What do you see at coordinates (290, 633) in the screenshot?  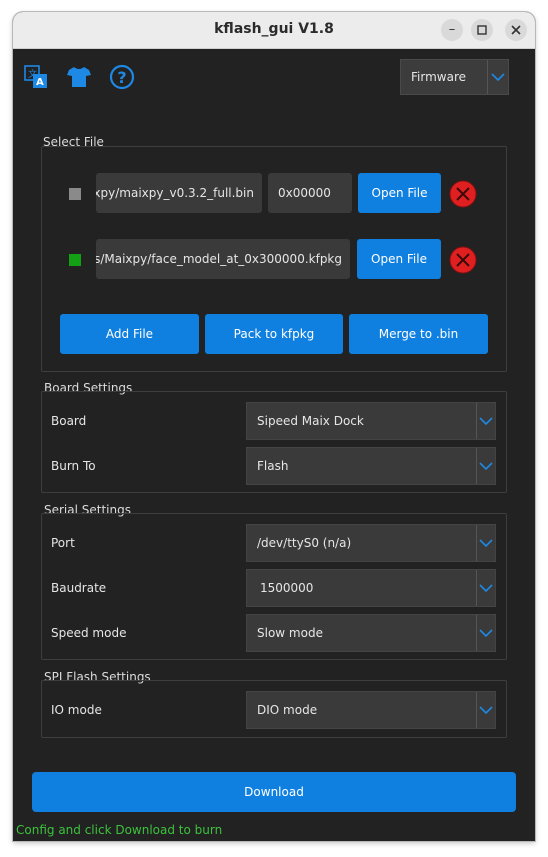 I see `speed-mode-select-value: Slow mode` at bounding box center [290, 633].